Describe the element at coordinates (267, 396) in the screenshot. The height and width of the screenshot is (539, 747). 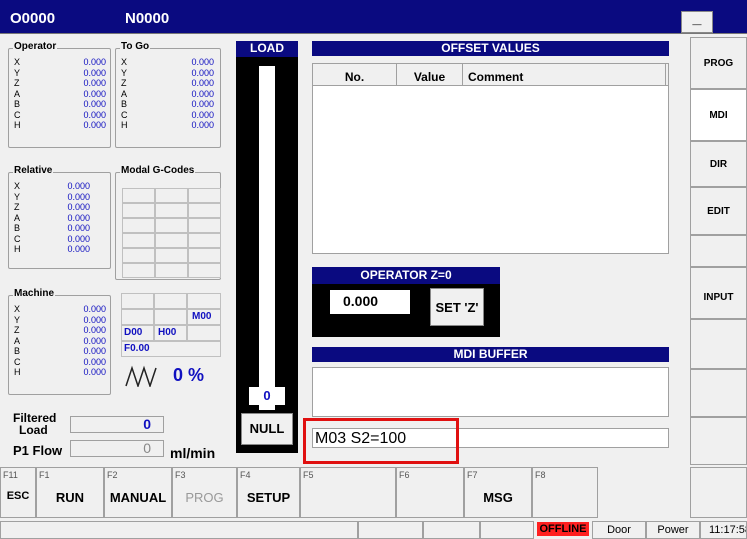
I see `load-value: 0` at that location.